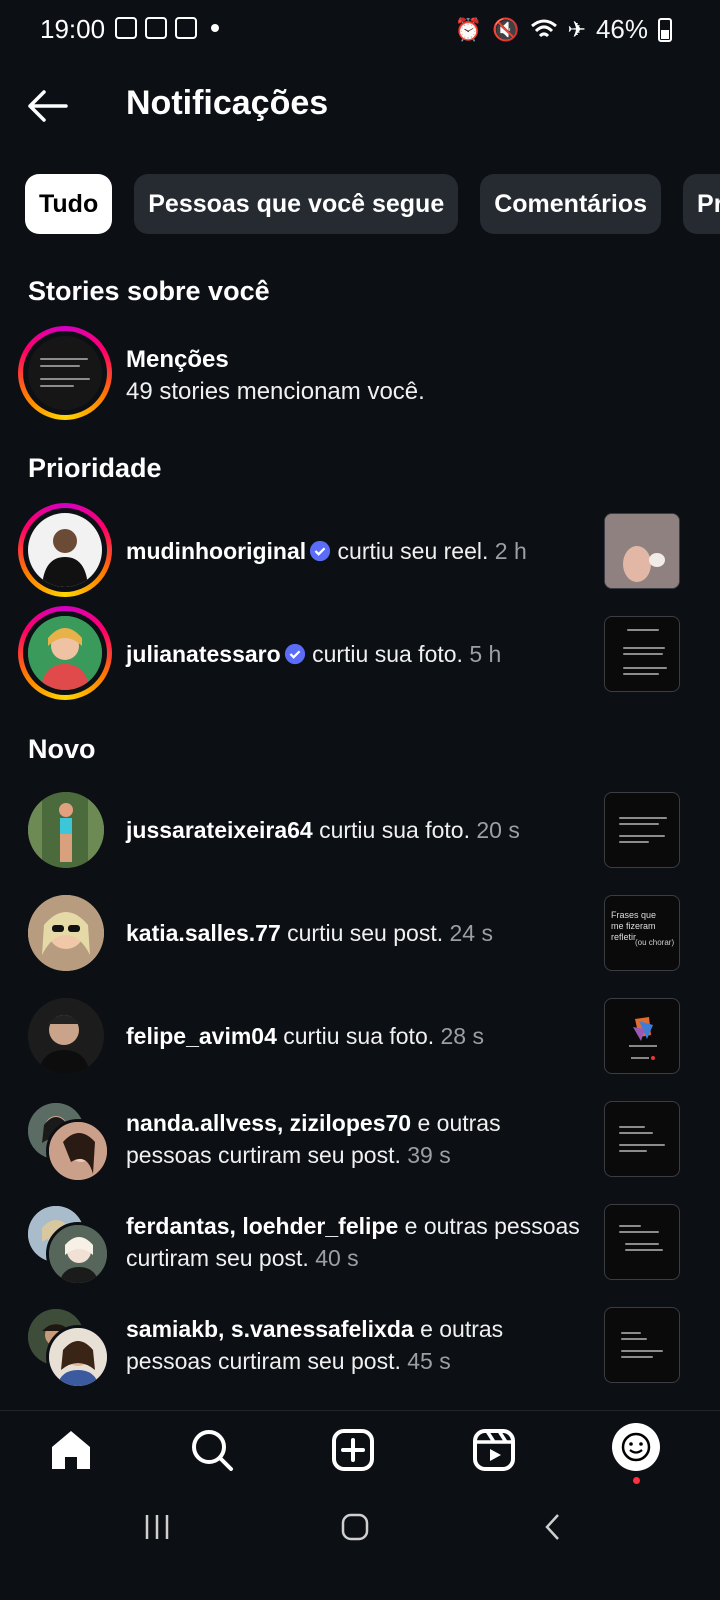 Image resolution: width=720 pixels, height=1600 pixels. Describe the element at coordinates (73, 29) in the screenshot. I see `status-time: 19:00` at that location.